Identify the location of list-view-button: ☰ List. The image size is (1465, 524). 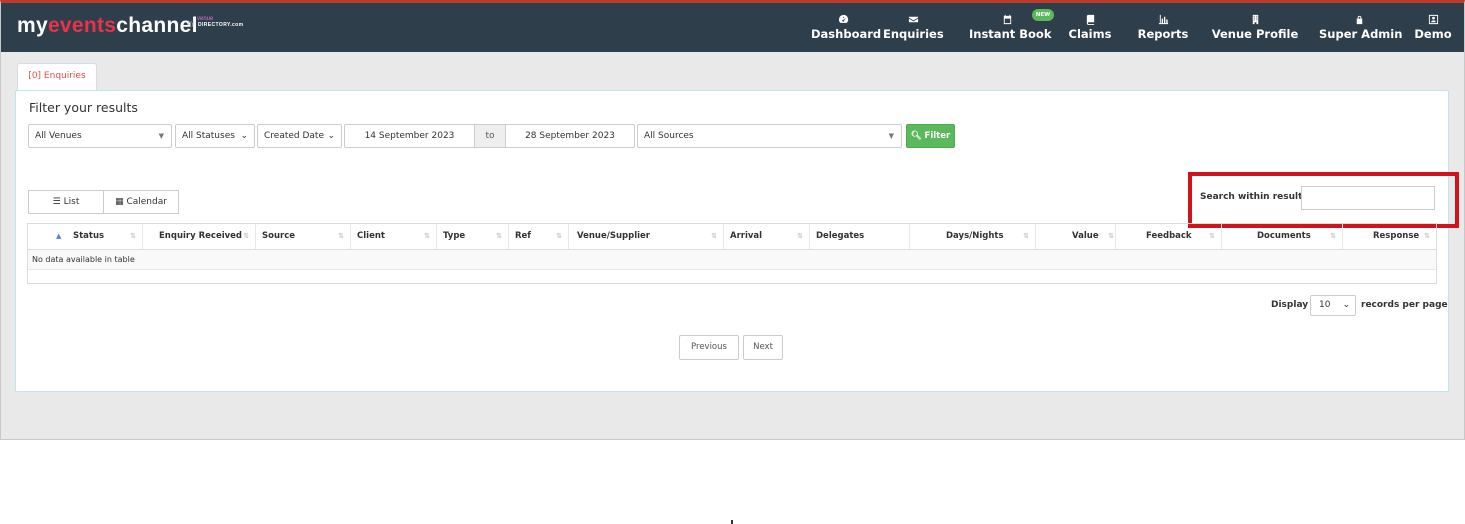
(66, 202).